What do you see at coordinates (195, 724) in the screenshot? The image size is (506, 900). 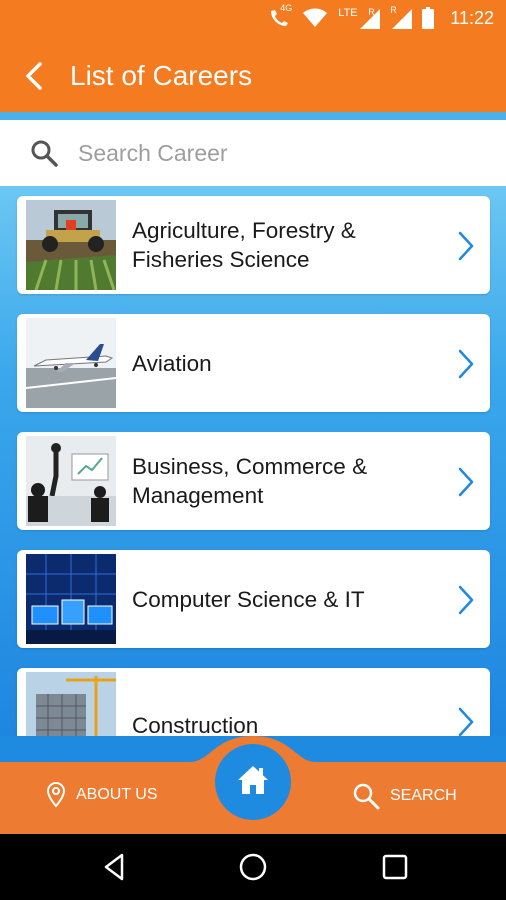 I see `career-label: Construction` at bounding box center [195, 724].